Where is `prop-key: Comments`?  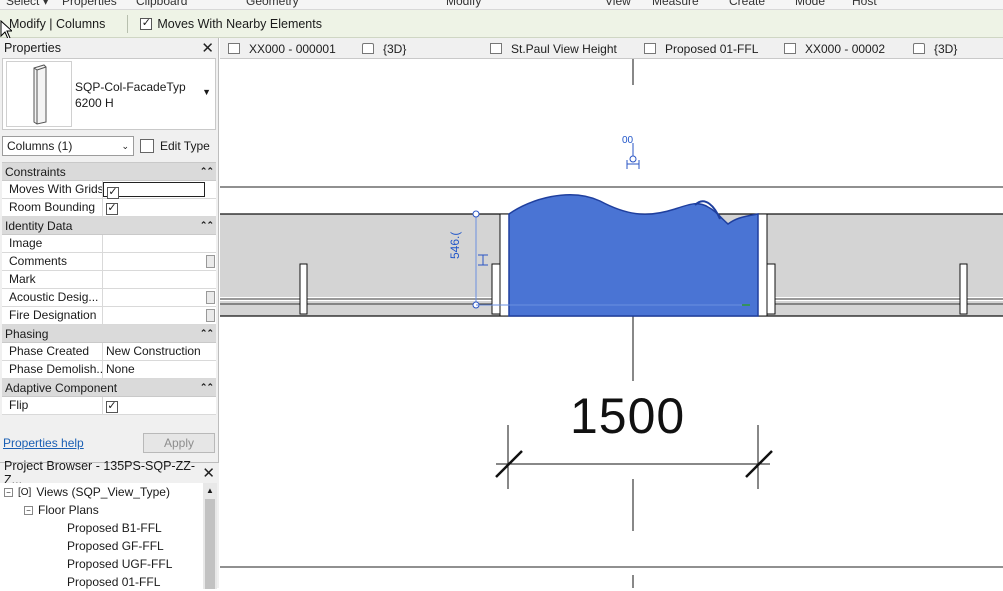 prop-key: Comments is located at coordinates (52, 261).